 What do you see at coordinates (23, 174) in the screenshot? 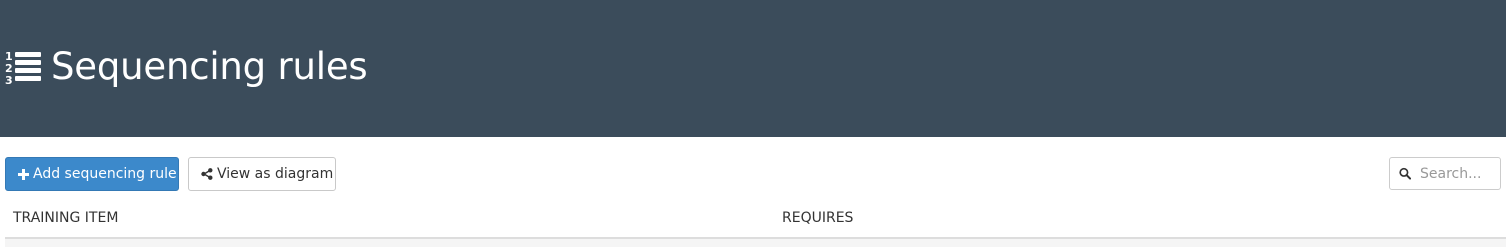
I see `plus-icon` at bounding box center [23, 174].